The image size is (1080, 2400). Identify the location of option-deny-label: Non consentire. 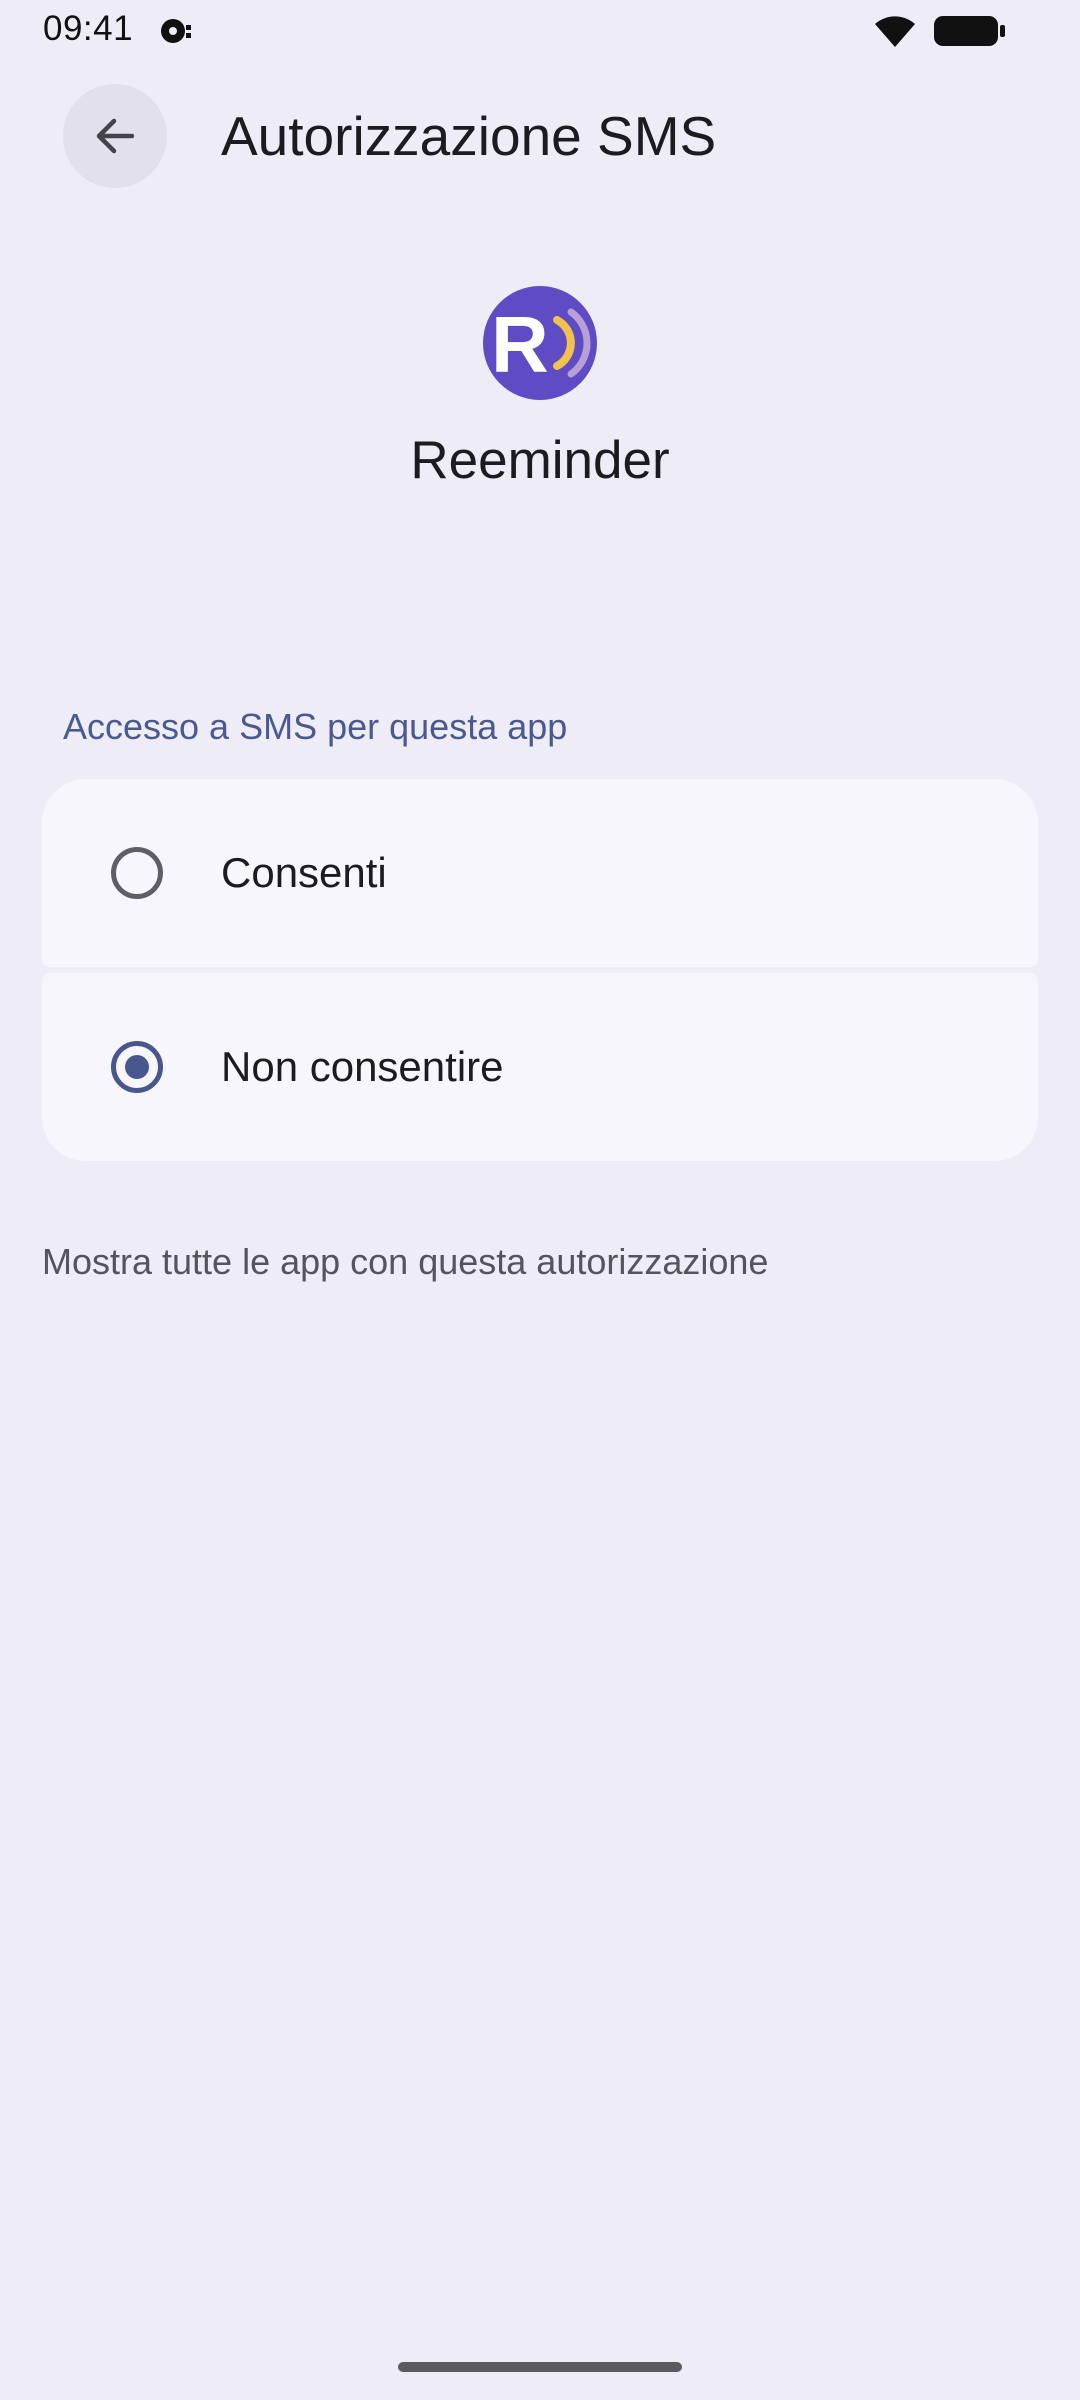
(362, 1066).